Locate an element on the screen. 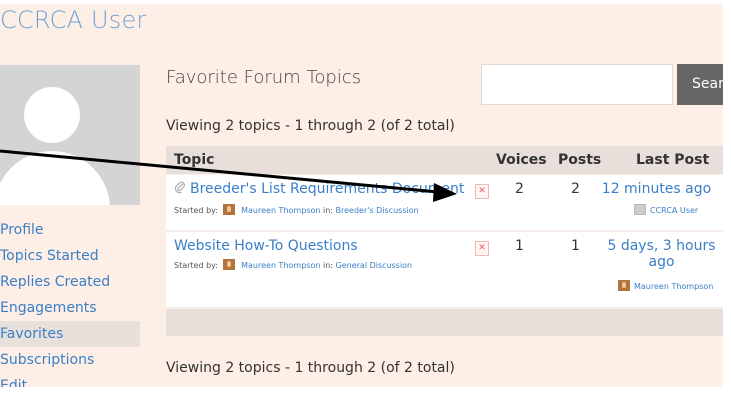 Image resolution: width=731 pixels, height=395 pixels. avatar-head-shape is located at coordinates (52, 115).